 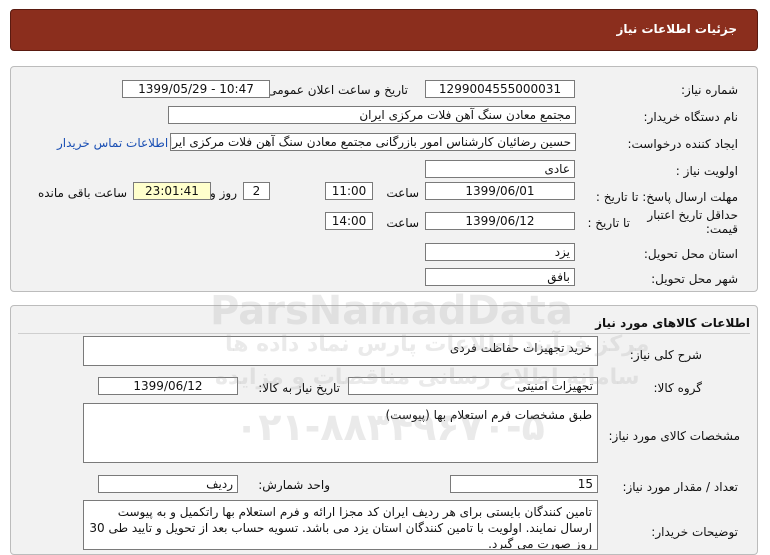 I want to click on spec-field: طبق مشخصات فرم استعلام بها (پیوست), so click(x=340, y=433).